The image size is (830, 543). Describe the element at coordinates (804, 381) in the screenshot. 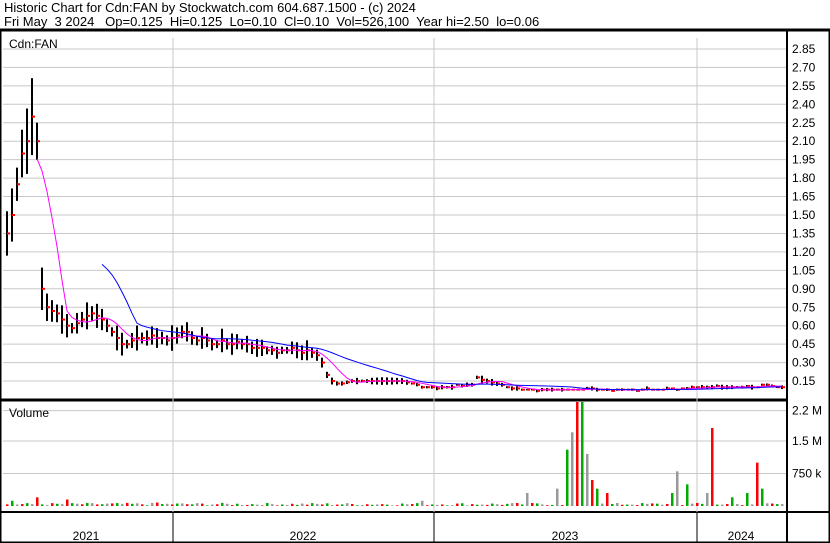

I see `price-tick-label: 0.15` at that location.